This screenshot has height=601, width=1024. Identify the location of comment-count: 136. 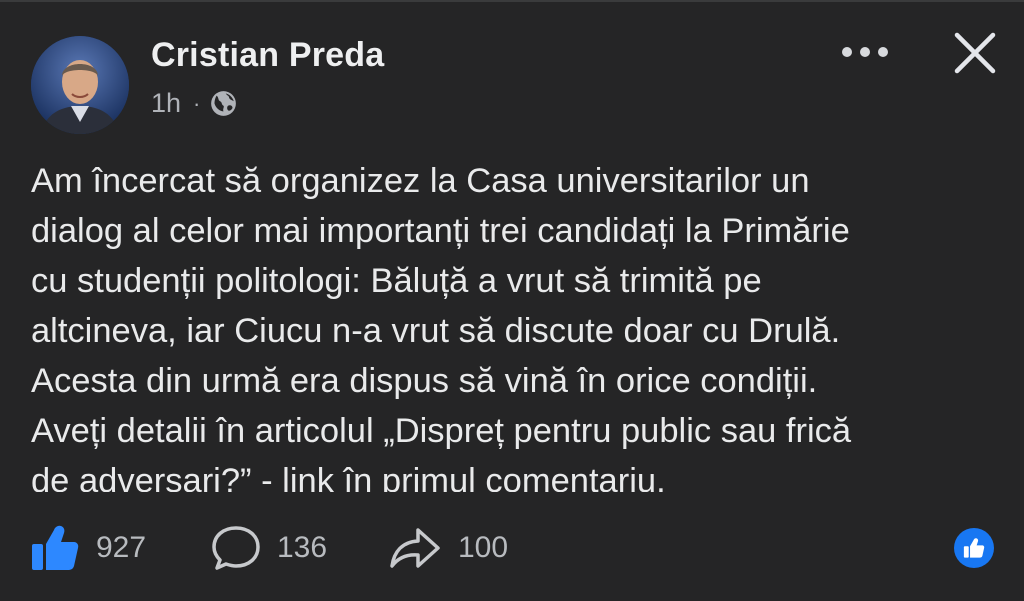
(302, 547).